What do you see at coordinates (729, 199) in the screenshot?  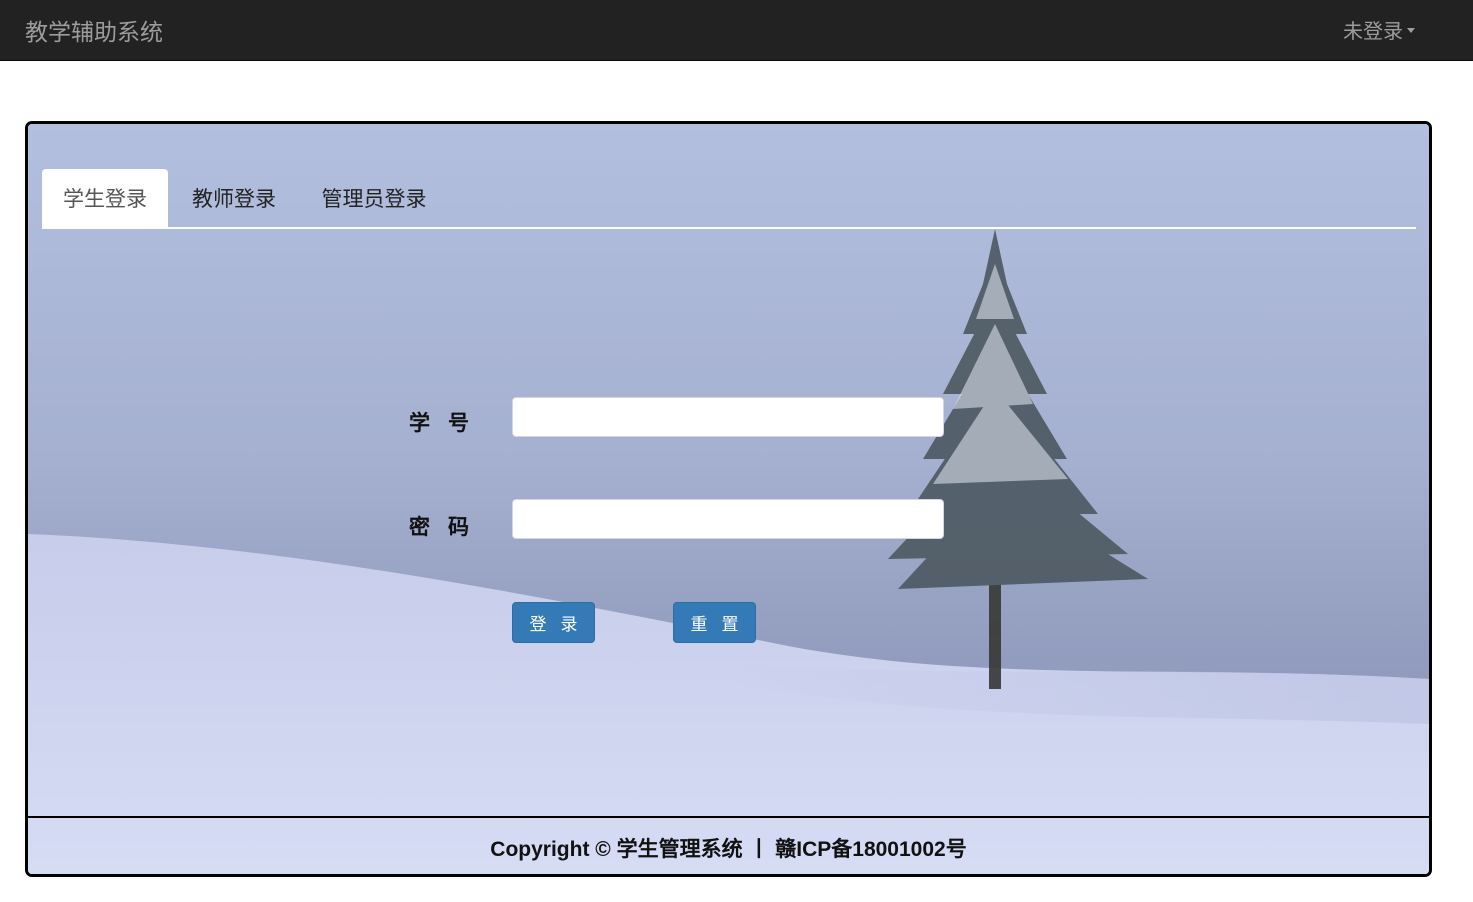 I see `login-tabs: 学生登录 教师登录 管理员登录` at bounding box center [729, 199].